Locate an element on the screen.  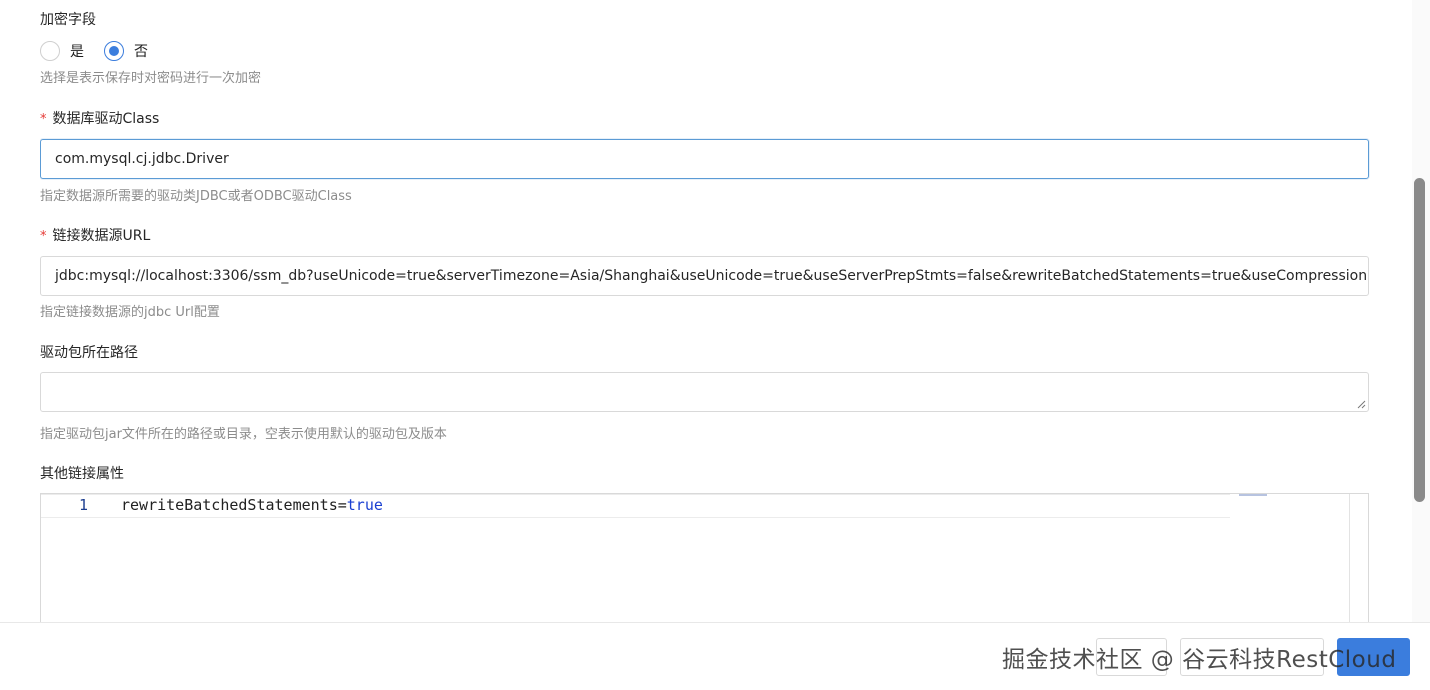
encrypt-no-radio: 否 is located at coordinates (126, 51).